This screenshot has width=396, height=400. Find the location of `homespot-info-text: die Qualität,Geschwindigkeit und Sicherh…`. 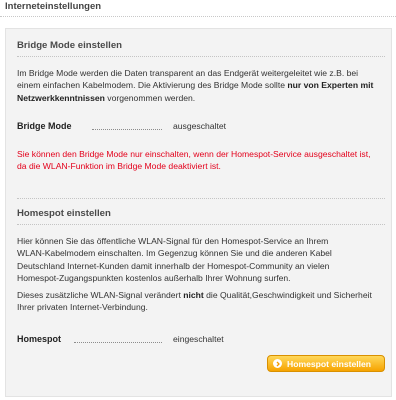

homespot-info-text: die Qualität,Geschwindigkeit und Sicherh… is located at coordinates (287, 295).